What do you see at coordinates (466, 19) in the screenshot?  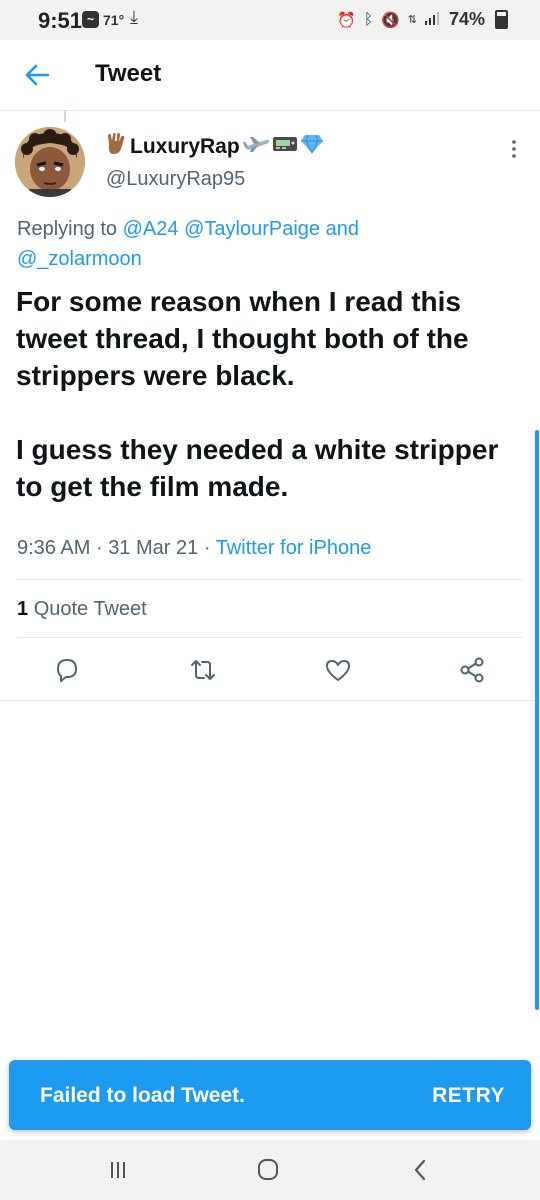 I see `battery-percent: 74%` at bounding box center [466, 19].